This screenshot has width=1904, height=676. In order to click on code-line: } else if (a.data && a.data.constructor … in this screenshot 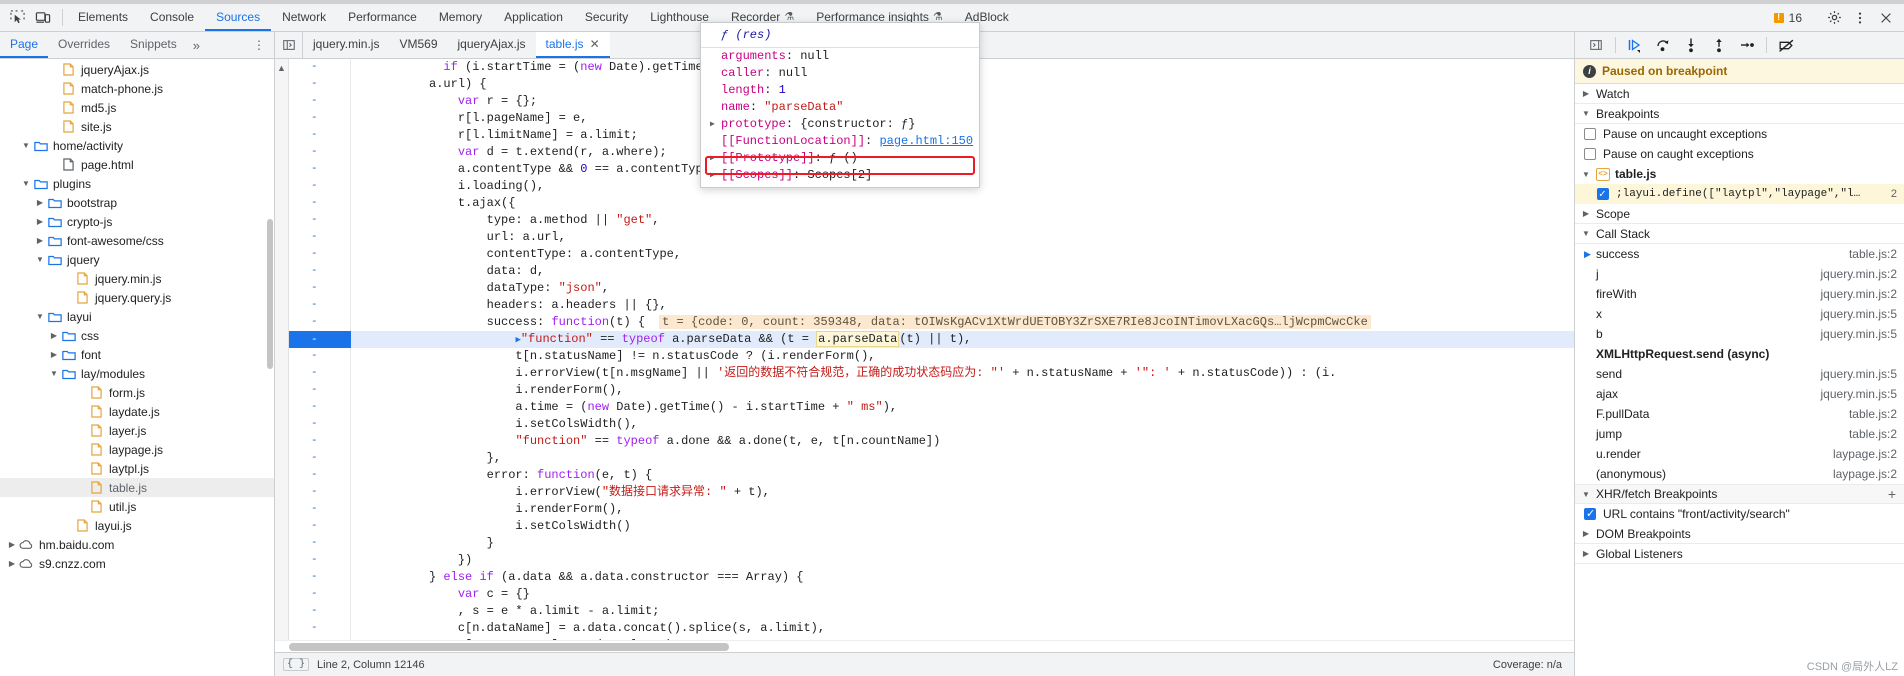, I will do `click(962, 577)`.